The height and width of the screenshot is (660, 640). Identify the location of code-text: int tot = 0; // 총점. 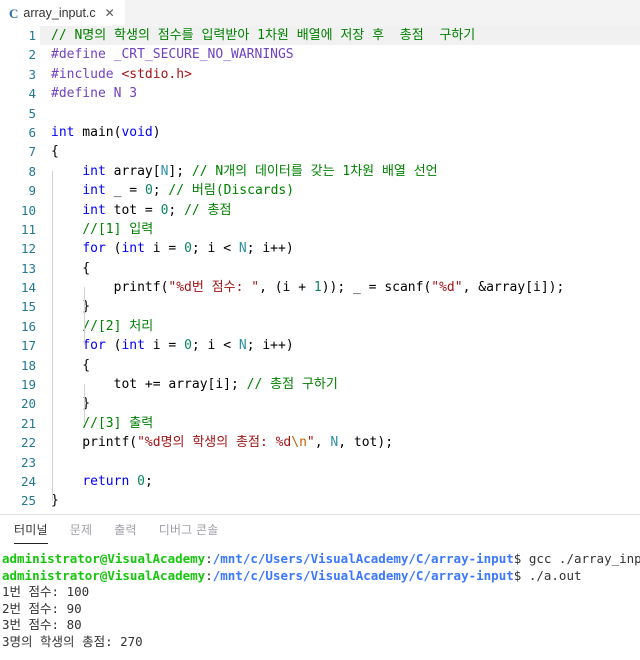
(340, 210).